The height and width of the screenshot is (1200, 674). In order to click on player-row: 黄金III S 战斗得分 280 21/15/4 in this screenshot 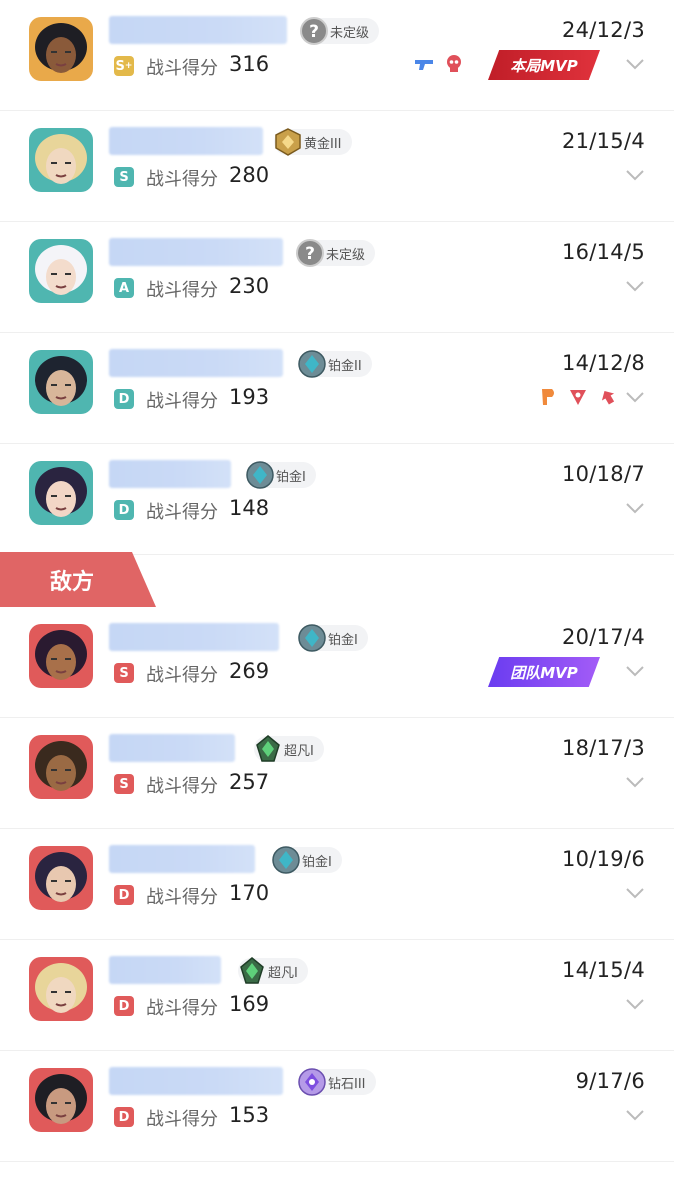, I will do `click(337, 166)`.